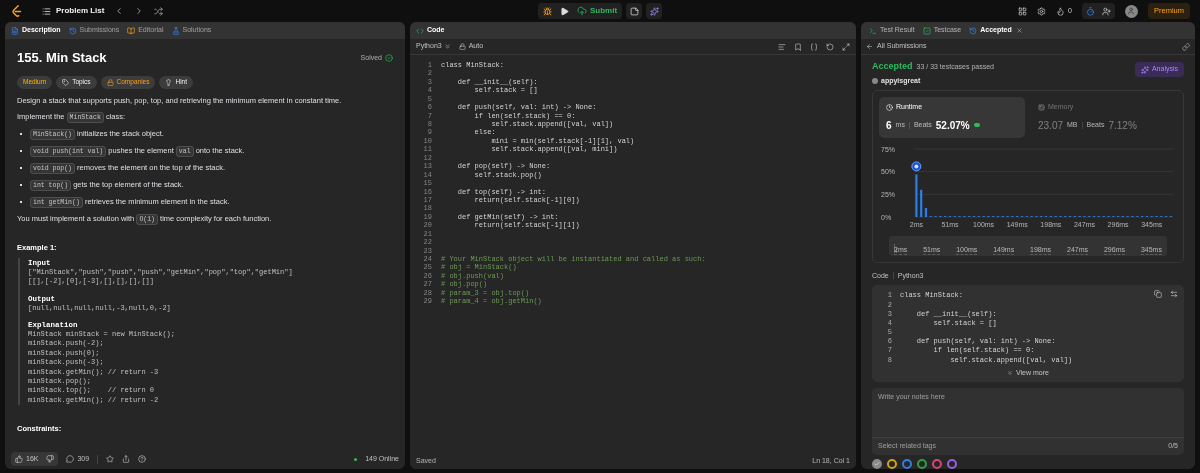 This screenshot has height=473, width=1200. What do you see at coordinates (169, 82) in the screenshot?
I see `lightbulb-icon` at bounding box center [169, 82].